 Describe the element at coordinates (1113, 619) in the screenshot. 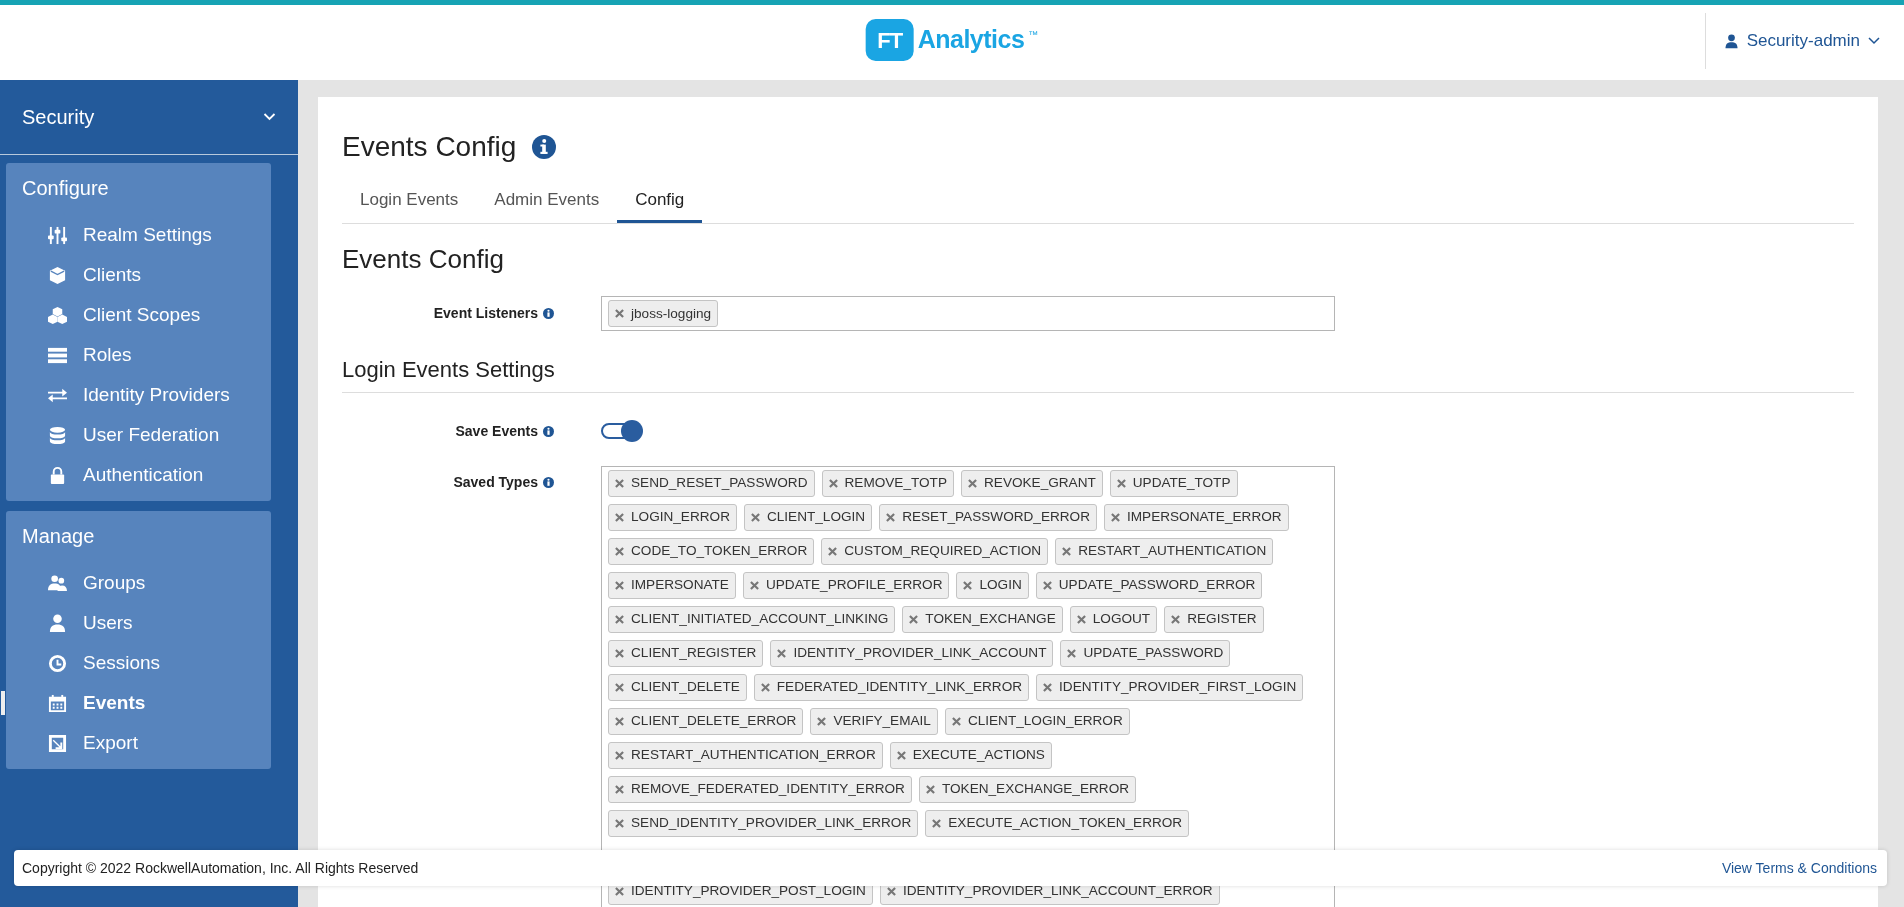

I see `tag: LOGOUT` at that location.